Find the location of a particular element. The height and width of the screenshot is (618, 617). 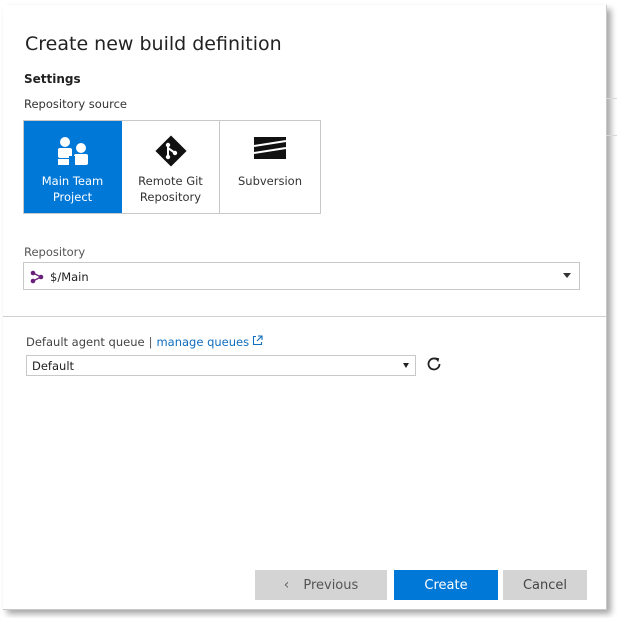

repository-source-selector: Main Team Project Remote Git Repository is located at coordinates (172, 167).